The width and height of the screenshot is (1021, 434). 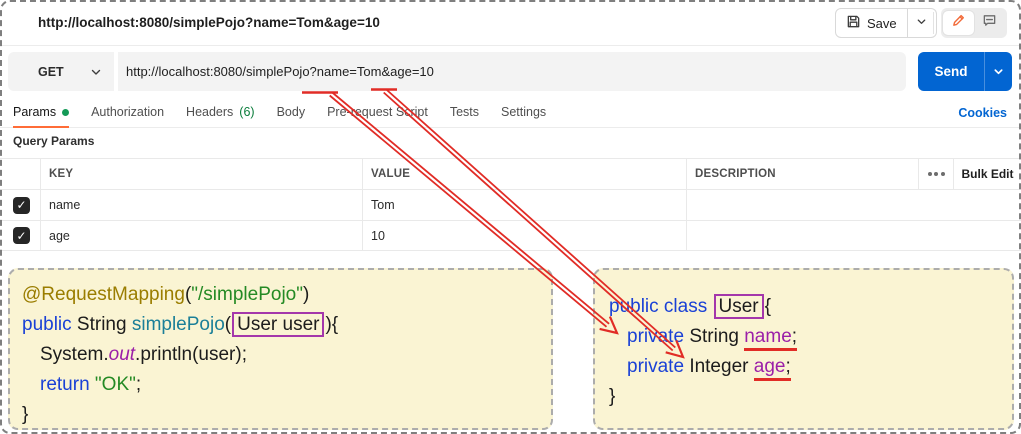 What do you see at coordinates (67, 384) in the screenshot?
I see `code-token: return` at bounding box center [67, 384].